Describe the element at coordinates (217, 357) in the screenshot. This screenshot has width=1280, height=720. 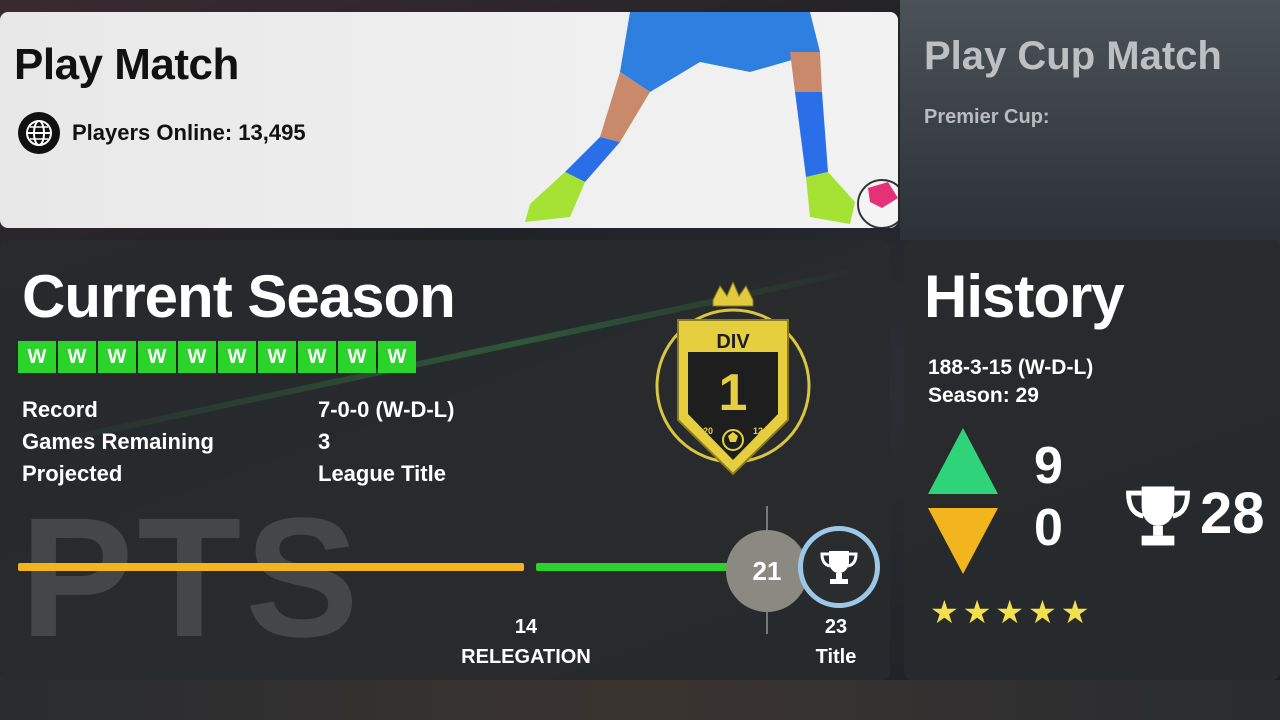
I see `form-guide: W W W W W W W W W W` at that location.